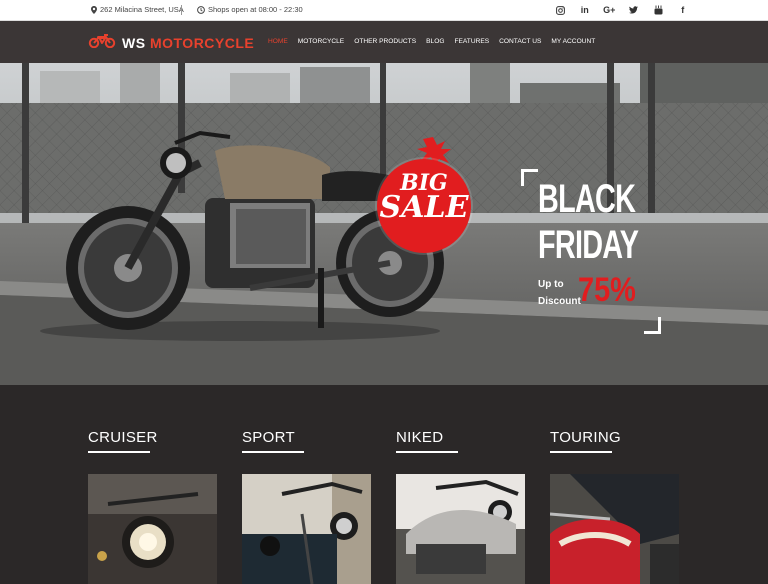 The width and height of the screenshot is (768, 584). Describe the element at coordinates (471, 41) in the screenshot. I see `nav-features: FEATURES` at that location.